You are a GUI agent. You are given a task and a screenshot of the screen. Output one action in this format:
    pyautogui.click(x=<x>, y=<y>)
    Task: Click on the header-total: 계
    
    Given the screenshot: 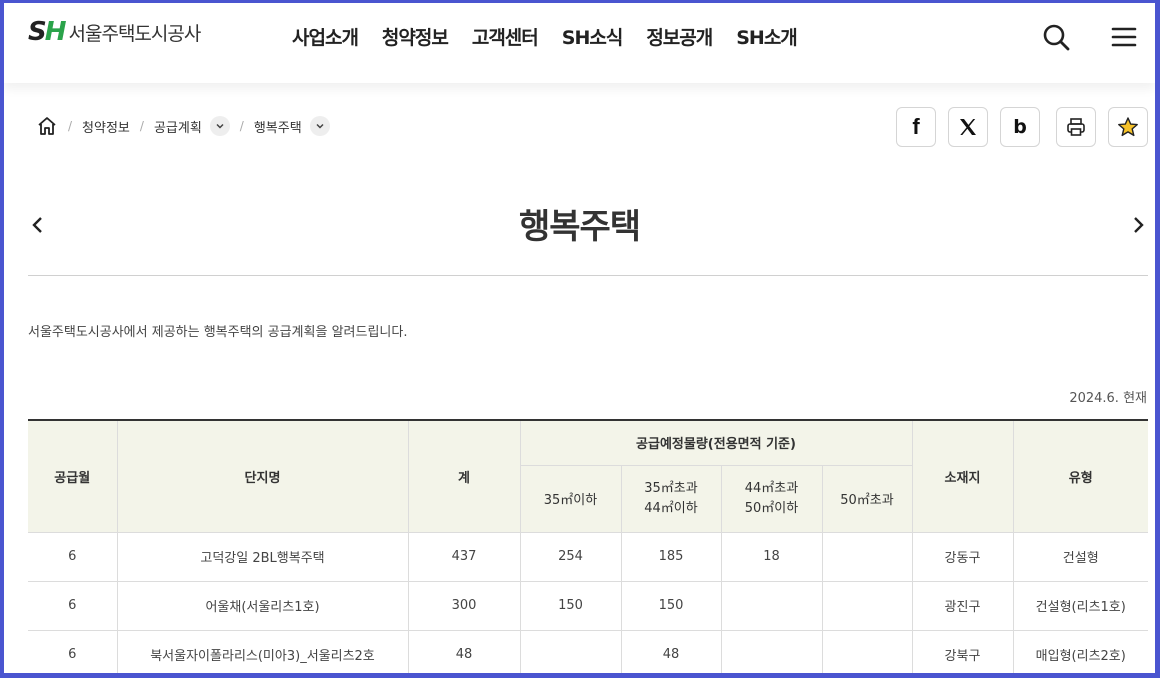 What is the action you would take?
    pyautogui.click(x=464, y=476)
    